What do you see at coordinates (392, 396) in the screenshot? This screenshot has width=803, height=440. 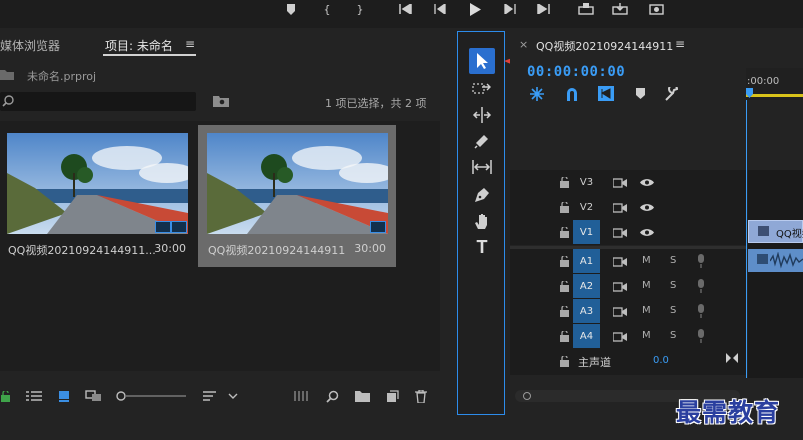 I see `new-item-icon` at bounding box center [392, 396].